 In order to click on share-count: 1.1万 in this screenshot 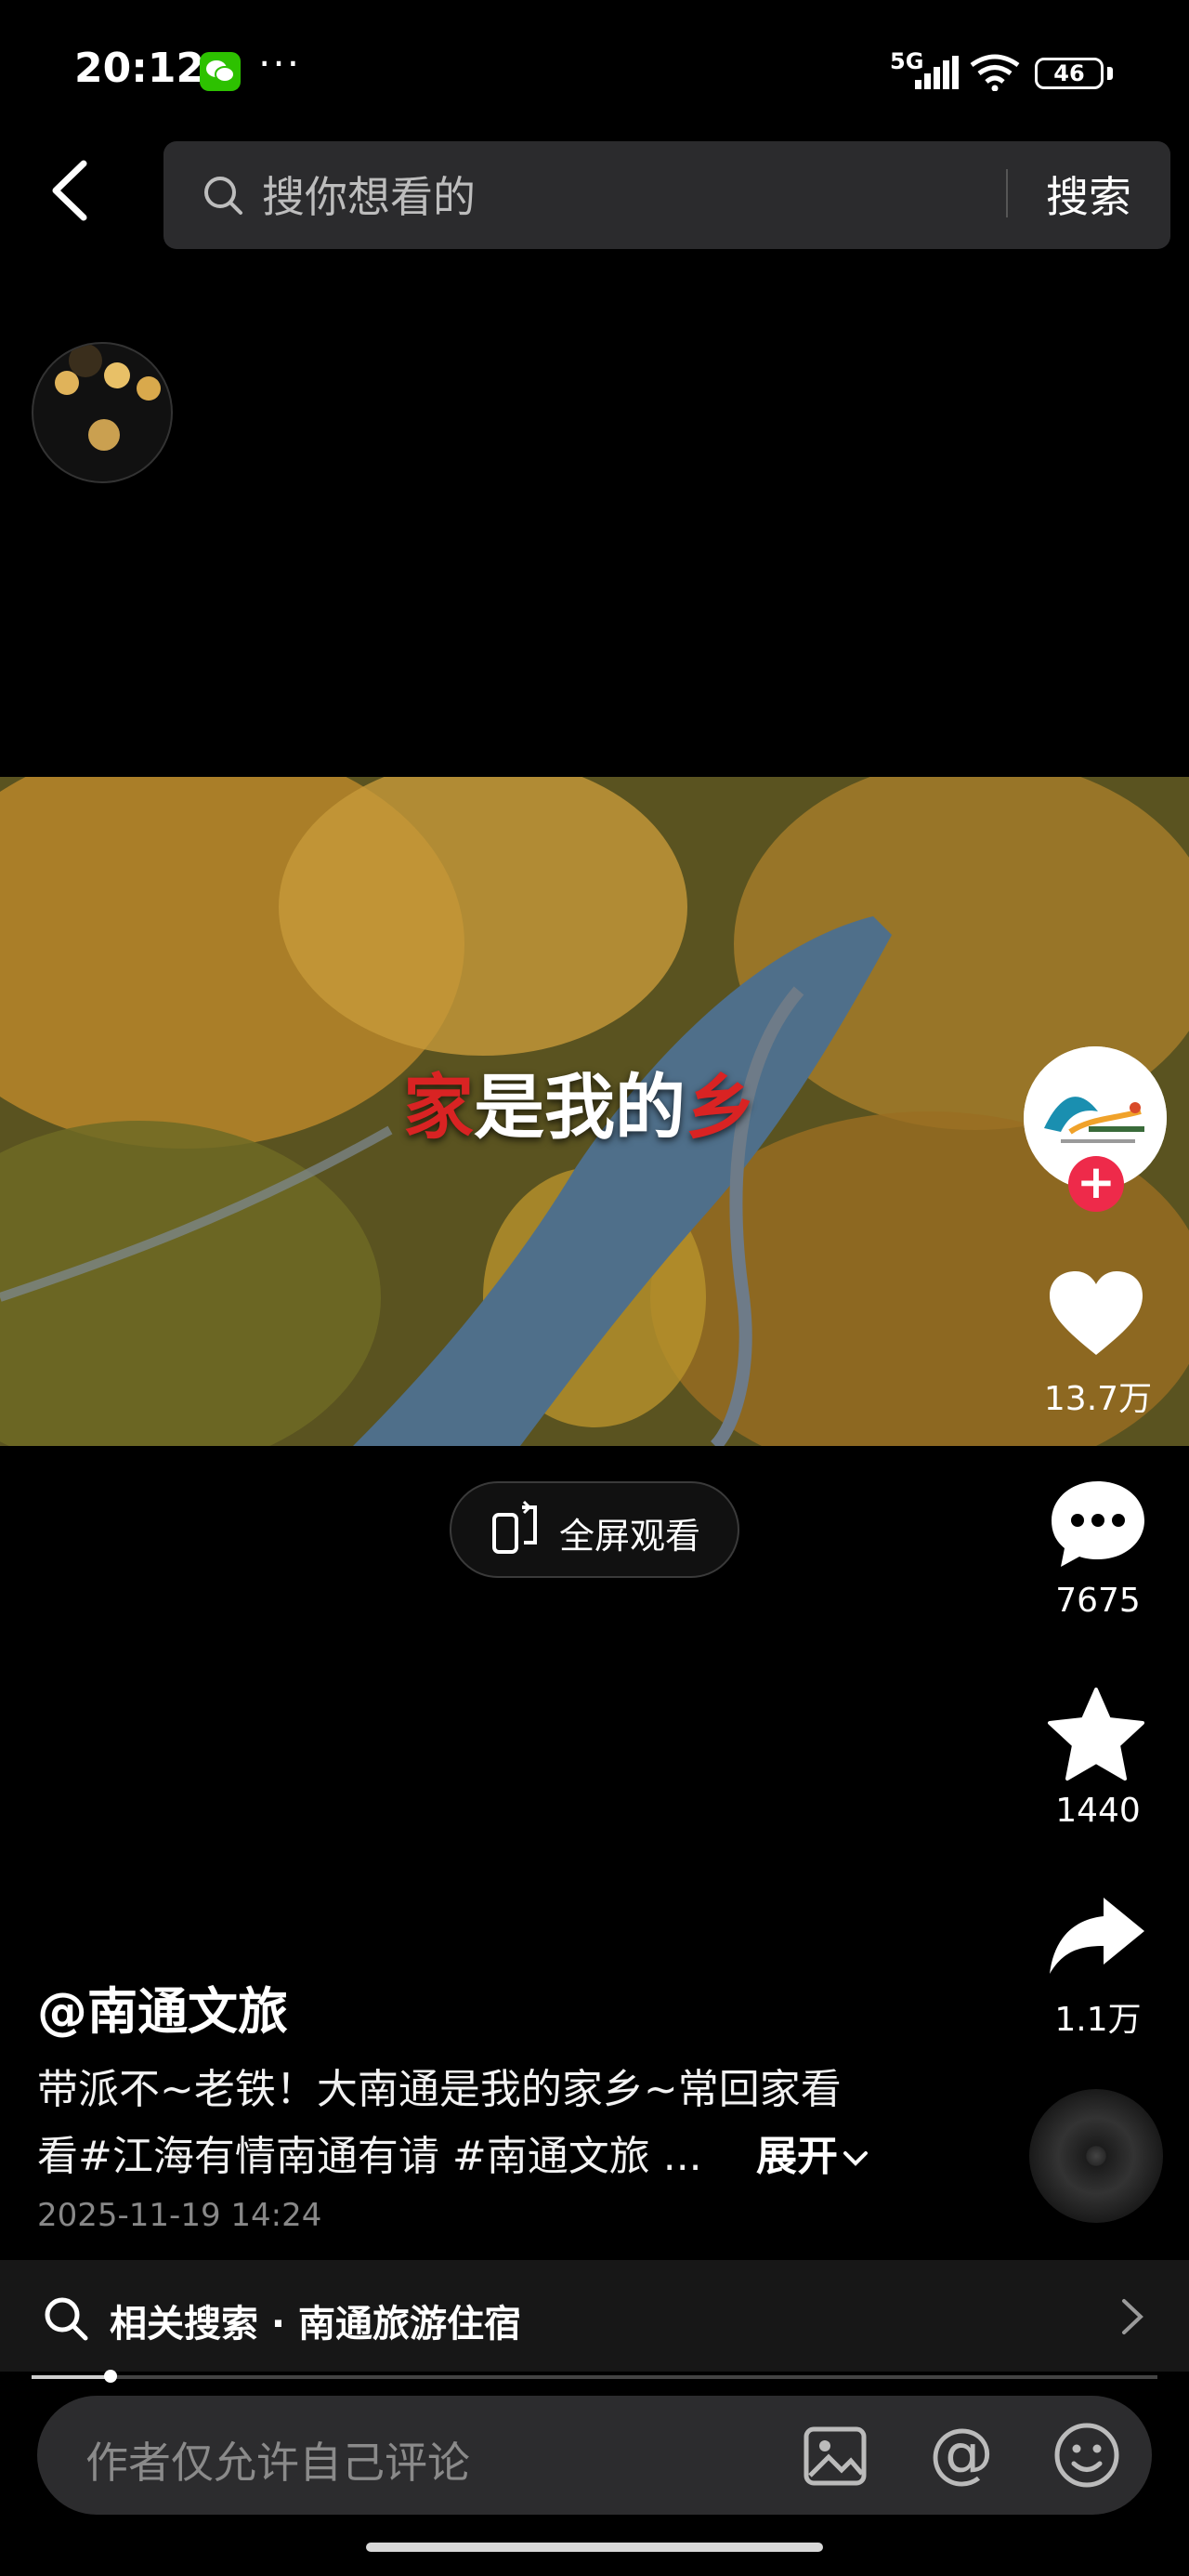, I will do `click(1098, 2020)`.